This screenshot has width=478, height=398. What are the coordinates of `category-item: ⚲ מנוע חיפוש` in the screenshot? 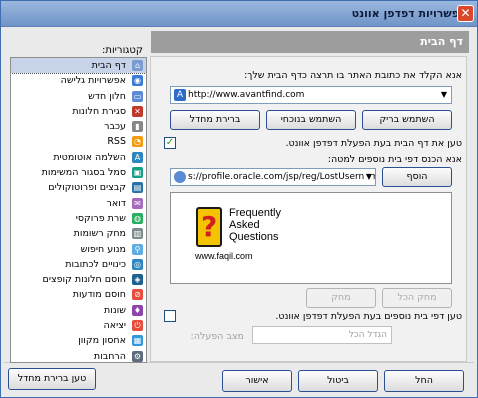 It's located at (78, 249).